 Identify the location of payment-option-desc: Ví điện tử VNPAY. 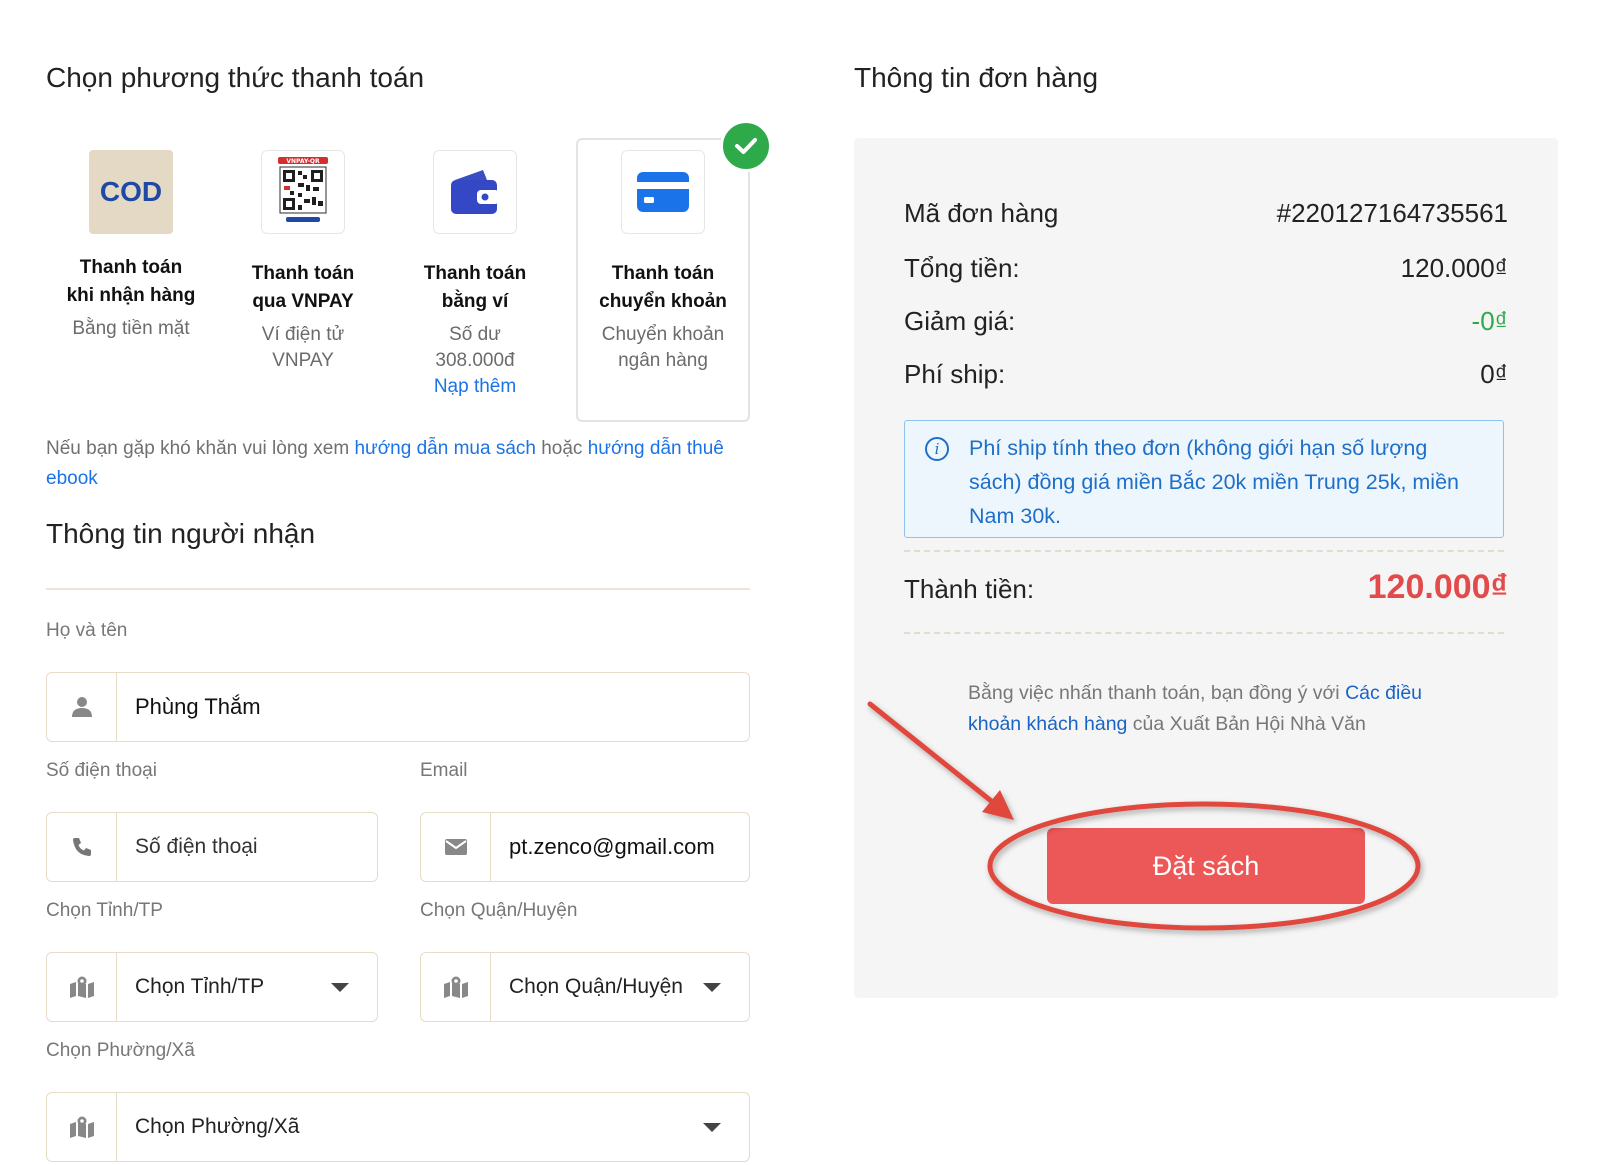
(303, 347).